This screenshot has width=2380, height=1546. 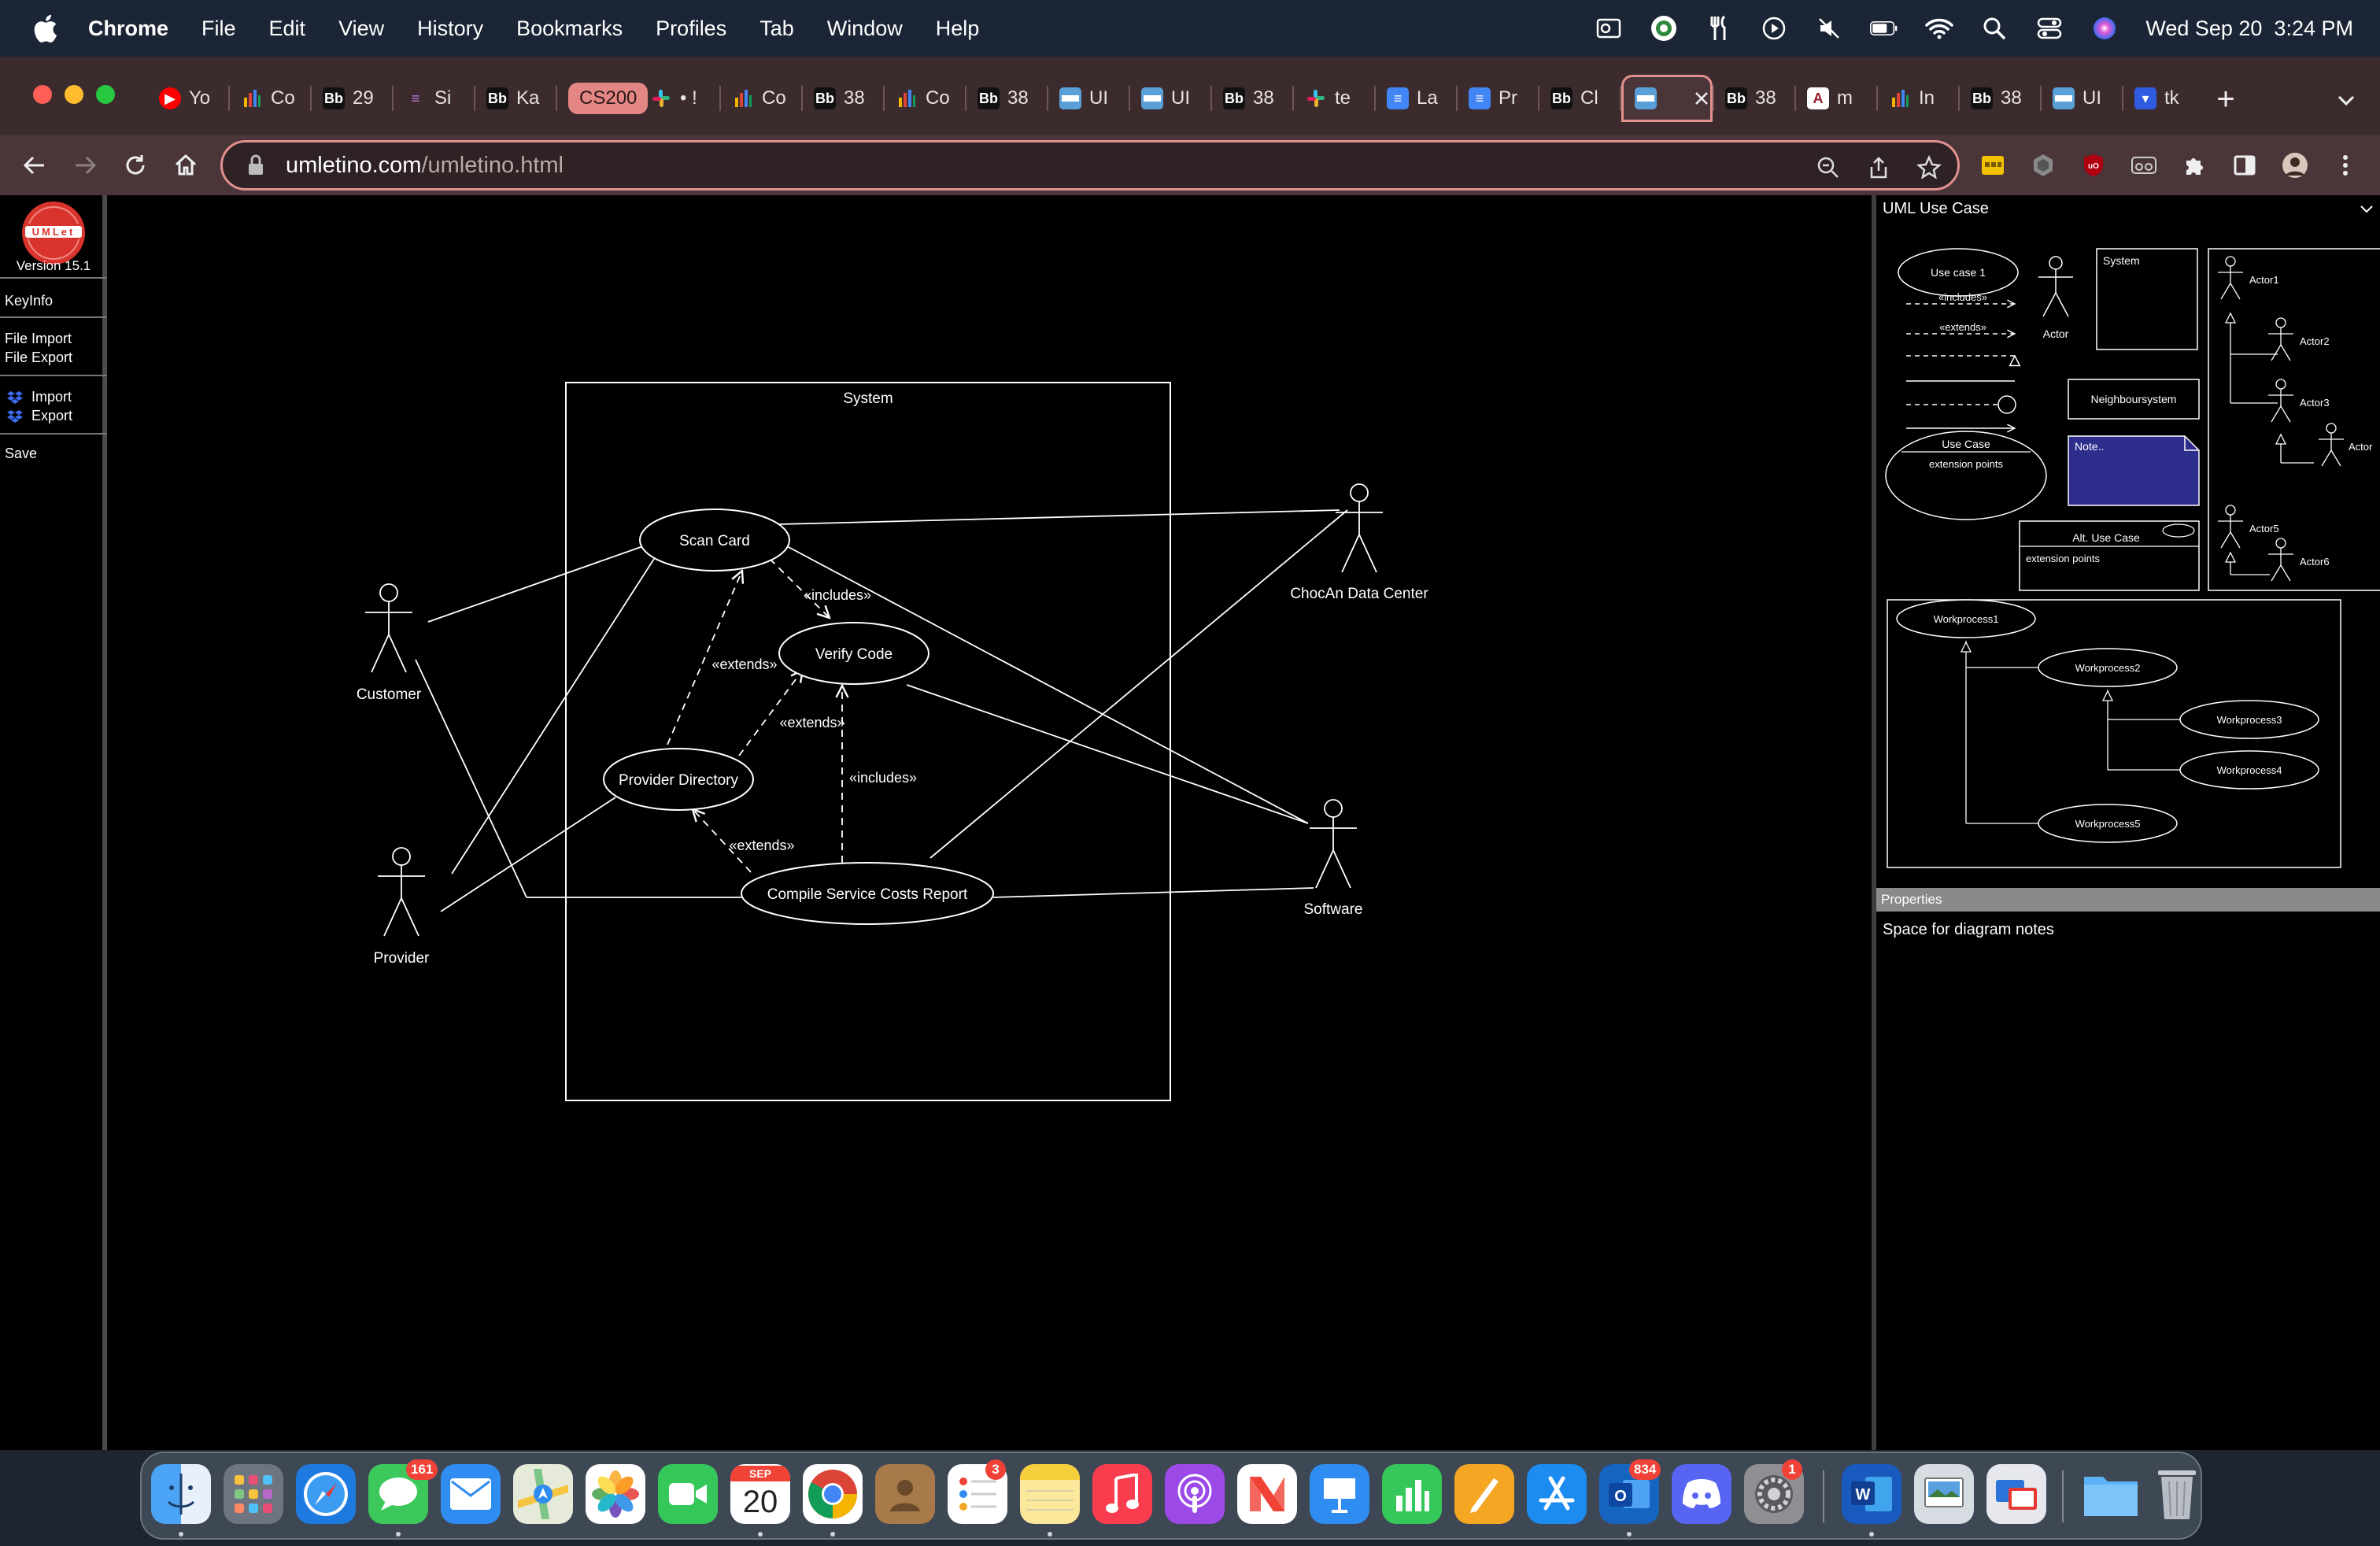 I want to click on palette-note: Note.., so click(x=2134, y=470).